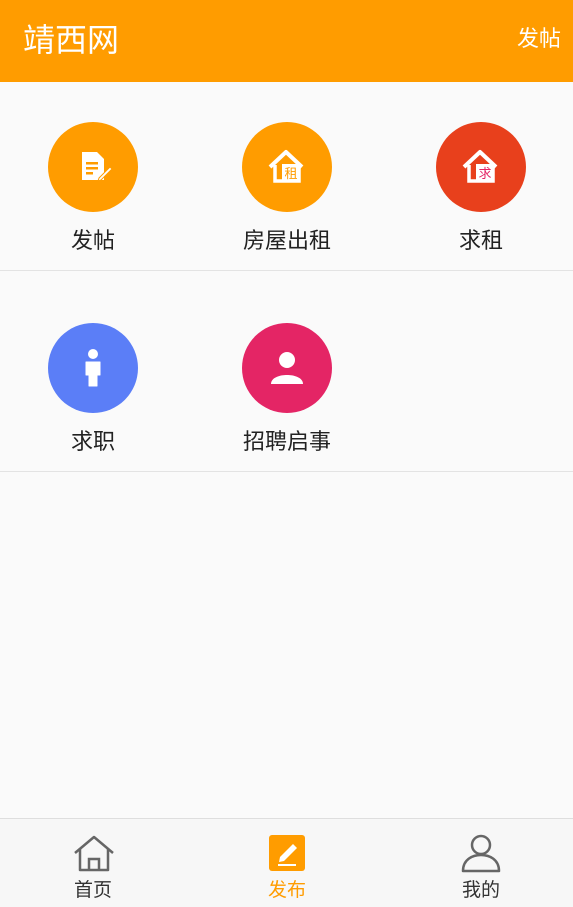 The width and height of the screenshot is (573, 907). What do you see at coordinates (287, 368) in the screenshot?
I see `user-icon` at bounding box center [287, 368].